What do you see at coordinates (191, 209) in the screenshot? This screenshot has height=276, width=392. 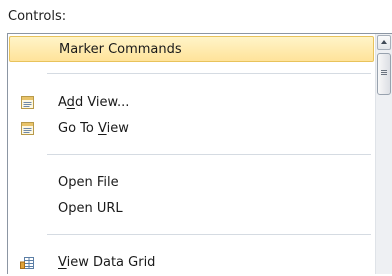 I see `open-url-item: Open URL` at bounding box center [191, 209].